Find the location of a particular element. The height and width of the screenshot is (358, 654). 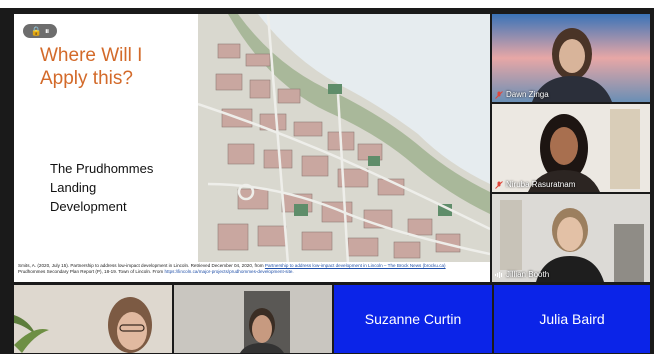

participant-name-tag: Niruba Rasuratnam is located at coordinates (535, 185).